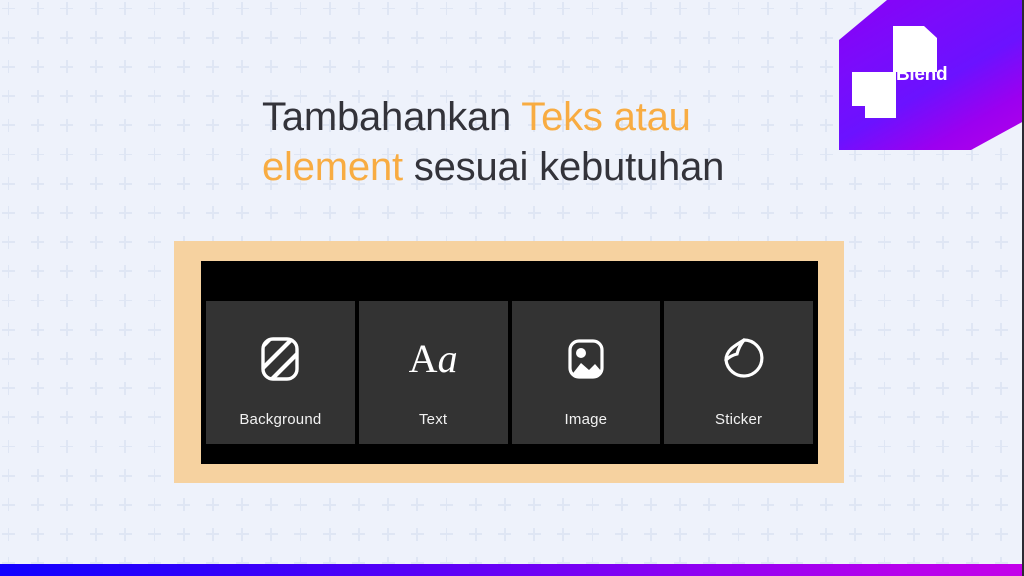 The width and height of the screenshot is (1024, 576). I want to click on toolbar-tile-image: Image, so click(586, 372).